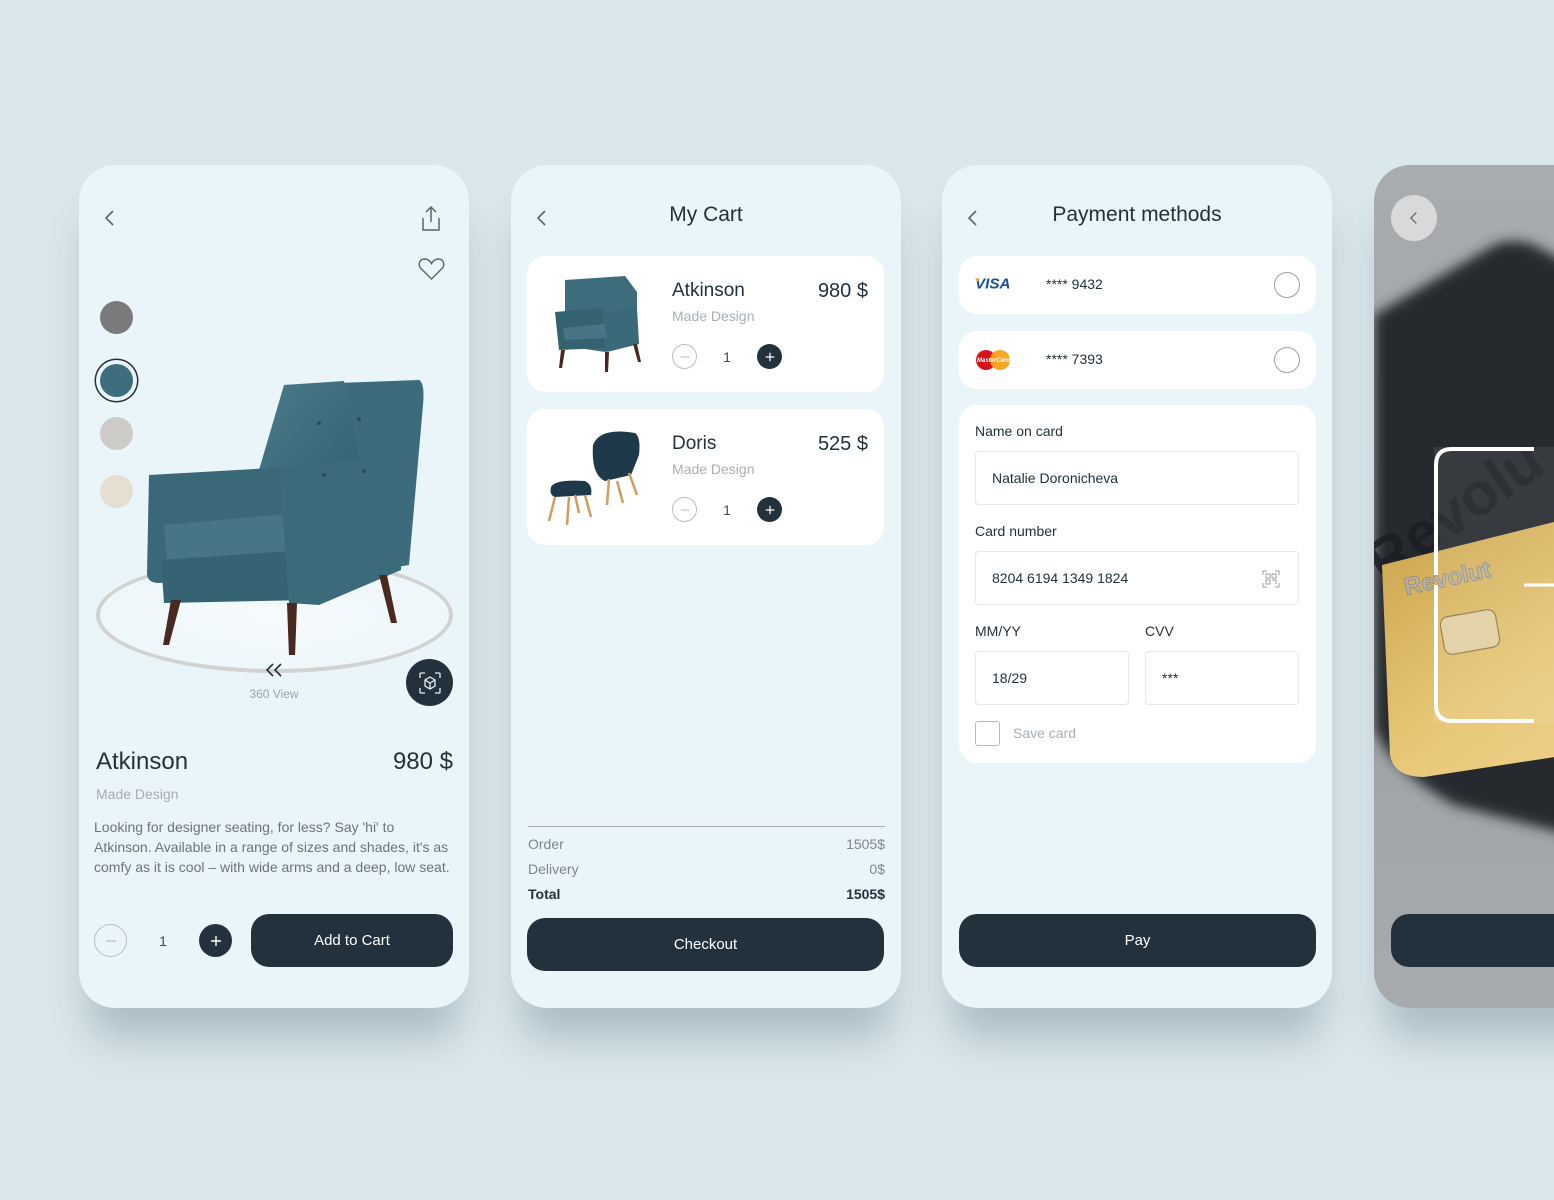  I want to click on cart-item-price: 980 $, so click(842, 291).